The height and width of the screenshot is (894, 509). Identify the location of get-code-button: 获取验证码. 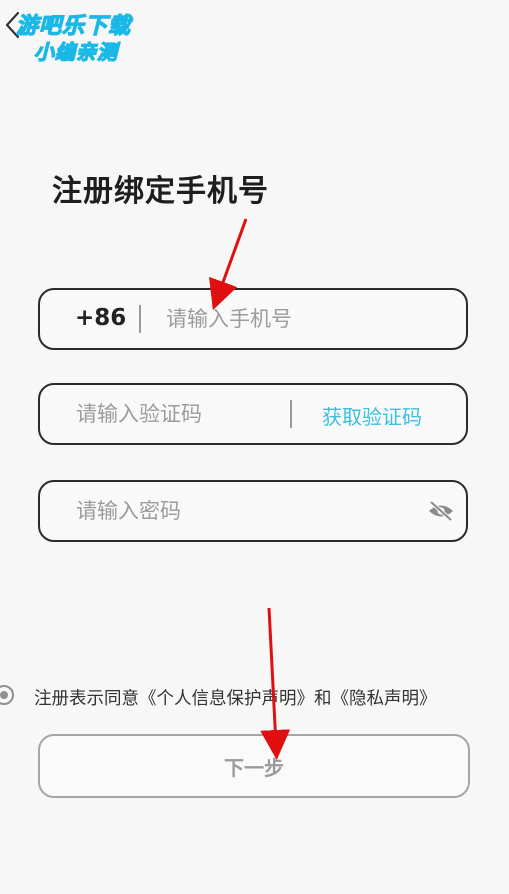
(372, 415).